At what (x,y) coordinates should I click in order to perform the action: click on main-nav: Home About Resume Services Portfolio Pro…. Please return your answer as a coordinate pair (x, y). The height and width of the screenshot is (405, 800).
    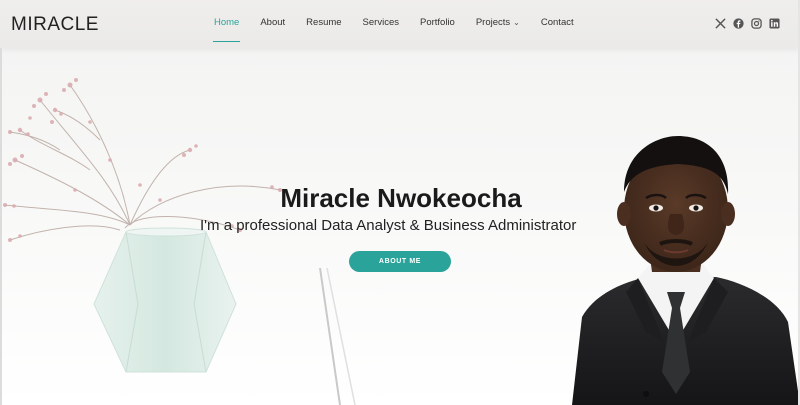
    Looking at the image, I should click on (403, 29).